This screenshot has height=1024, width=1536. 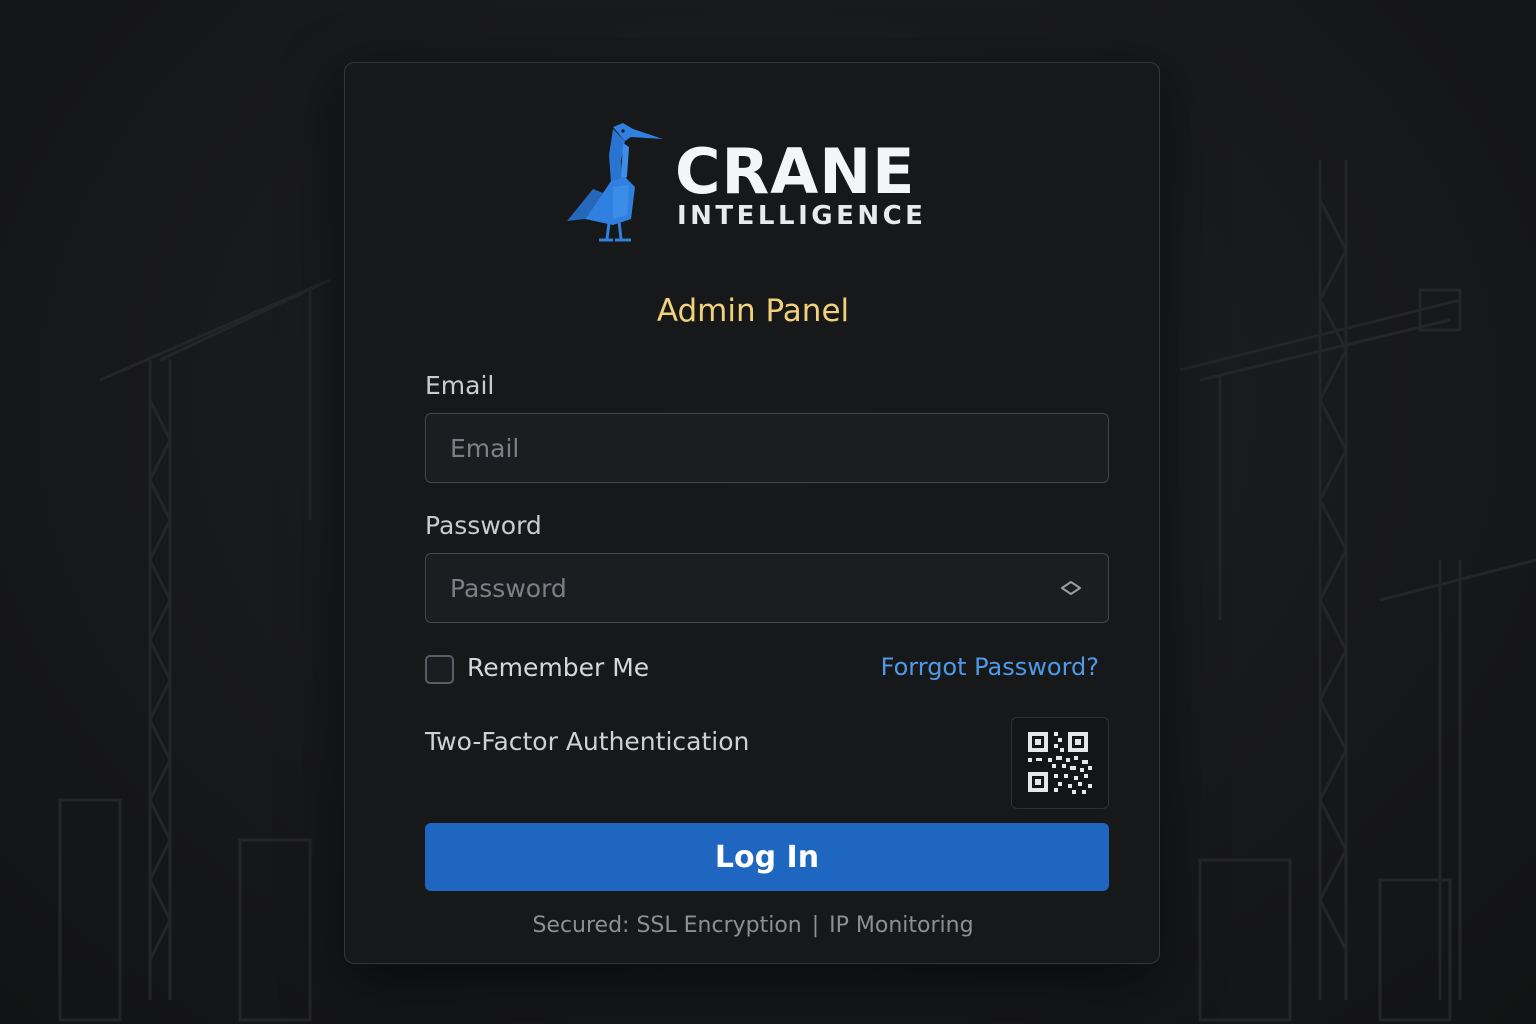 I want to click on ssl-note: Secured: SSL Encryption, so click(x=667, y=925).